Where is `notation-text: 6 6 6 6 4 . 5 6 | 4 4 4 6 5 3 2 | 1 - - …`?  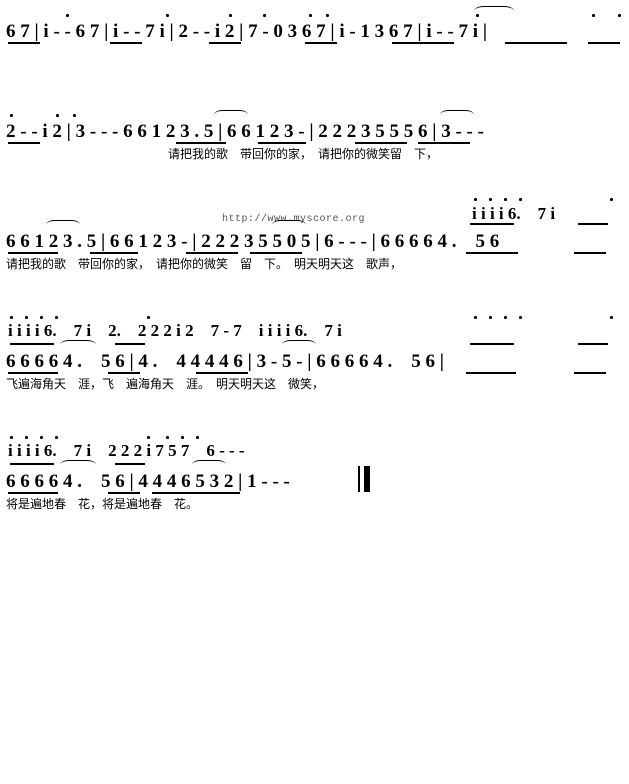
notation-text: 6 6 6 6 4 . 5 6 | 4 4 4 6 5 3 2 | 1 - - … is located at coordinates (148, 481).